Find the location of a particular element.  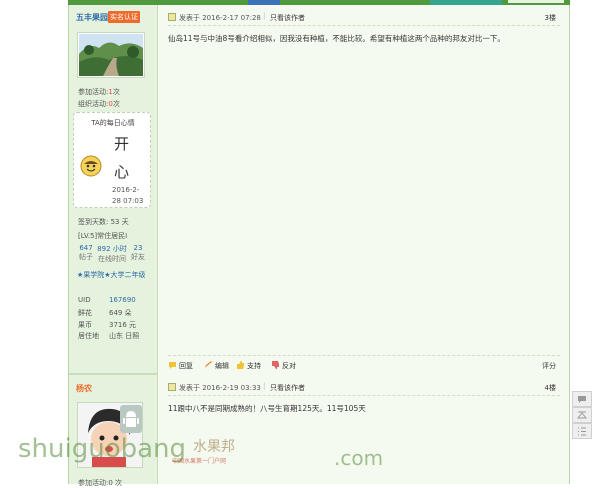

comment-icon is located at coordinates (582, 399).